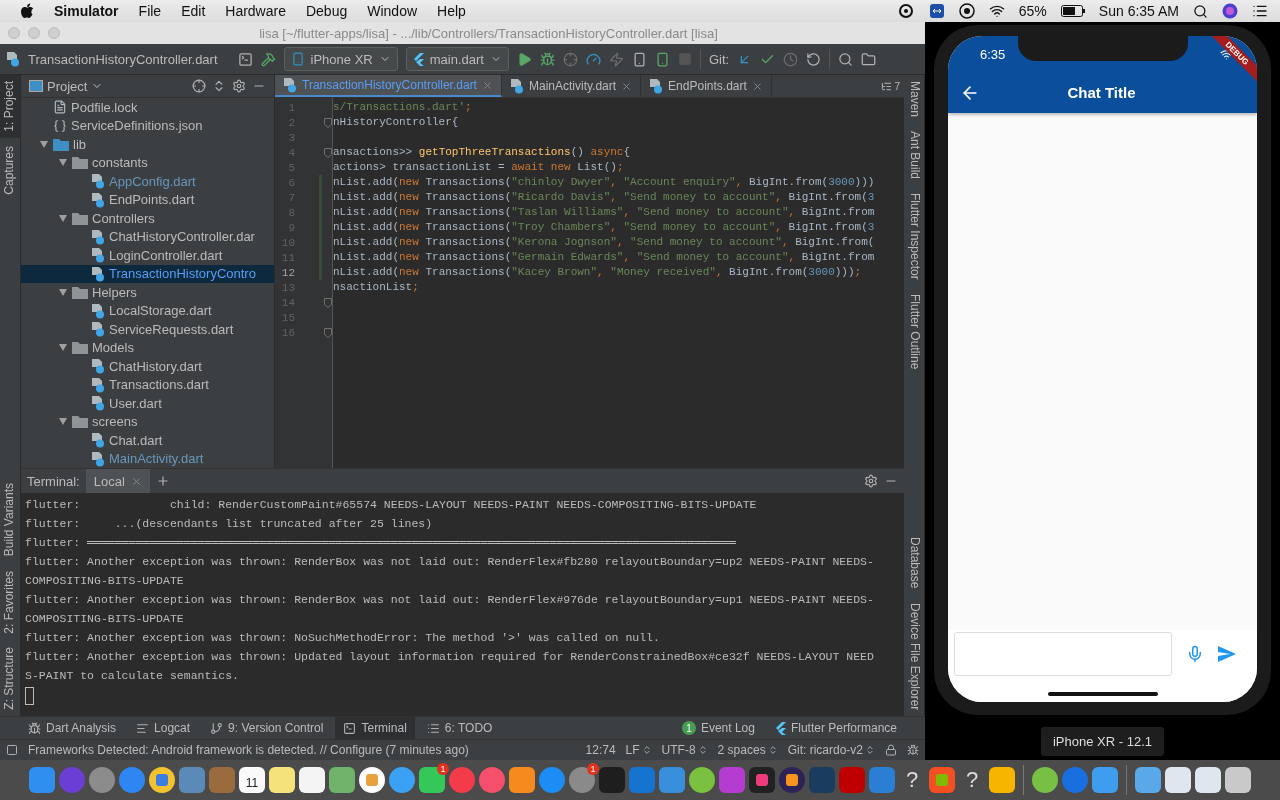 This screenshot has height=800, width=1280. I want to click on tool-window-button: Logcat, so click(163, 728).